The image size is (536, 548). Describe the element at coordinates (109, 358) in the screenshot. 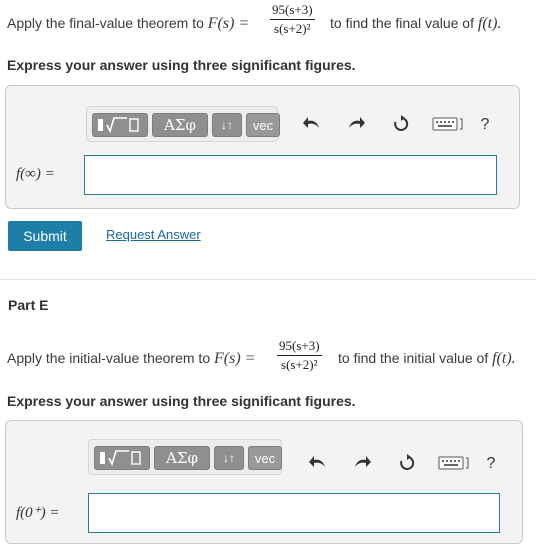

I see `question-prefix: Apply the initial-value theorem to` at that location.